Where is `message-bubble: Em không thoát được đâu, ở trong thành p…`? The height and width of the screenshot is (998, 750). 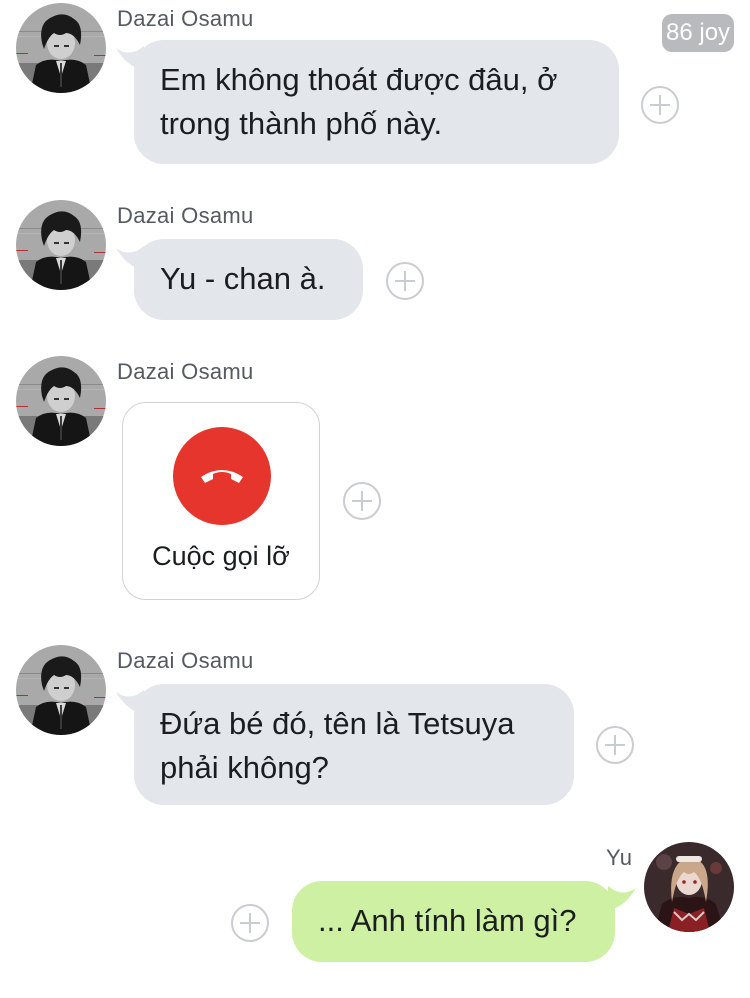 message-bubble: Em không thoát được đâu, ở trong thành p… is located at coordinates (376, 102).